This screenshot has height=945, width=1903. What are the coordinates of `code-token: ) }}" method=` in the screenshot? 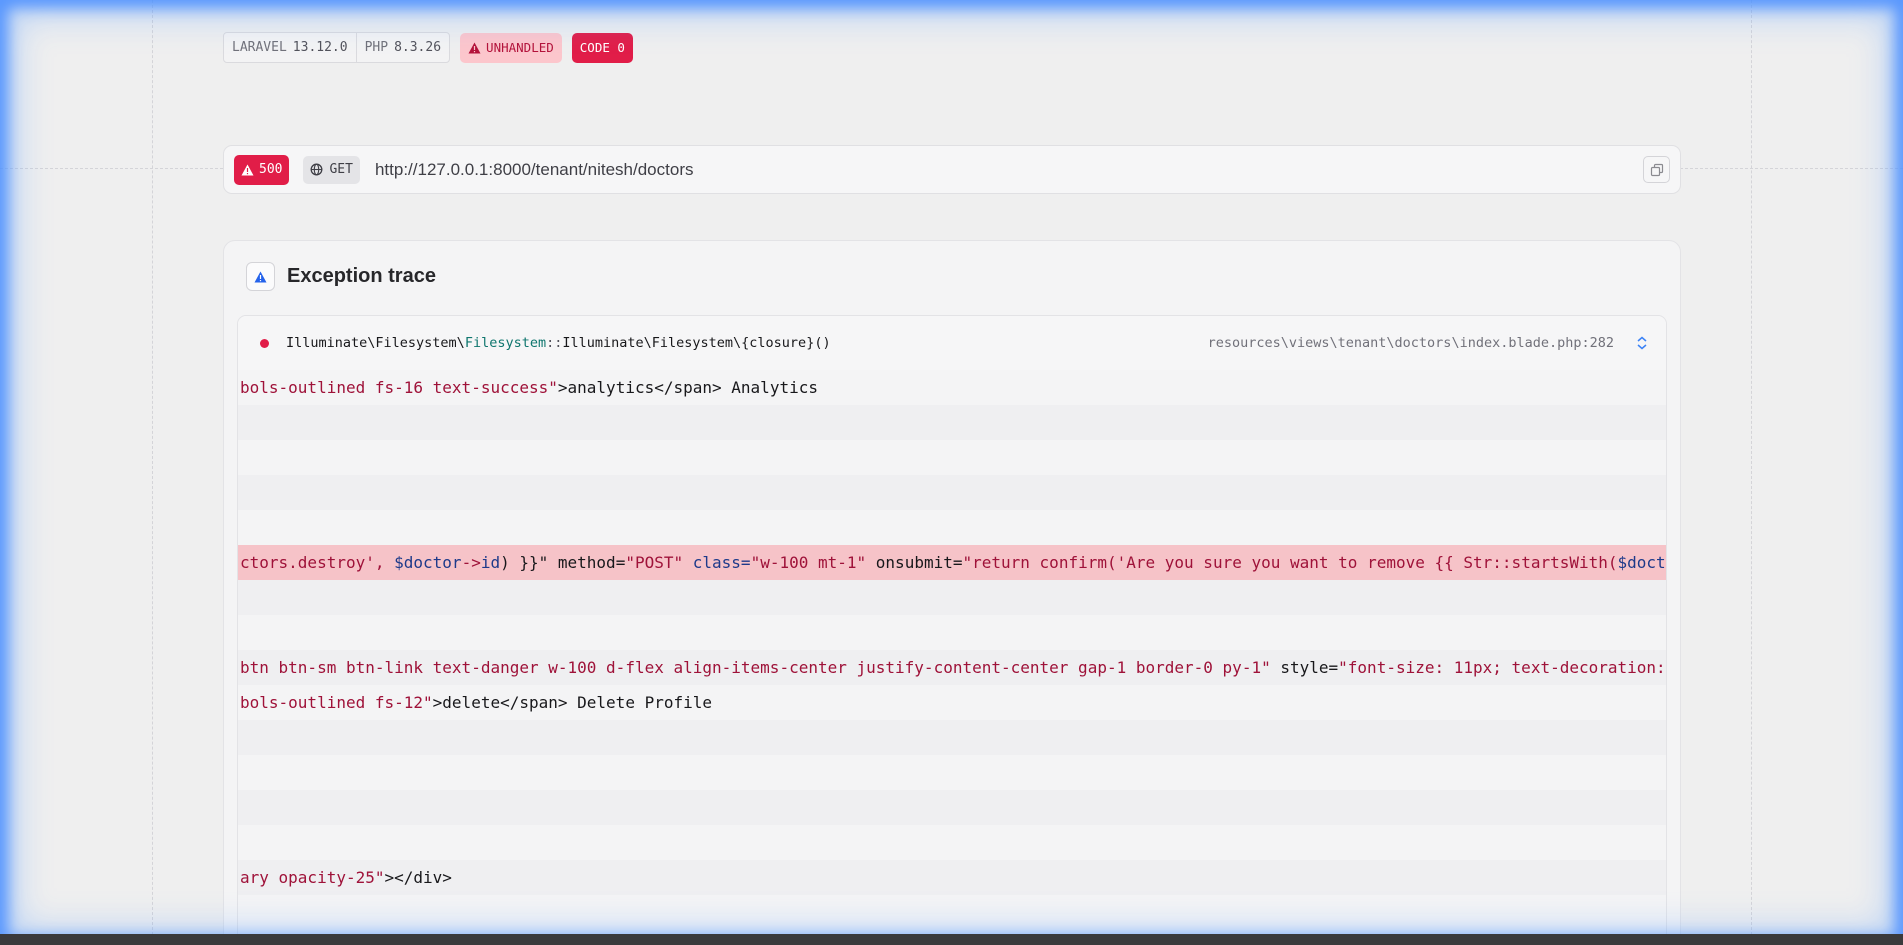 It's located at (563, 562).